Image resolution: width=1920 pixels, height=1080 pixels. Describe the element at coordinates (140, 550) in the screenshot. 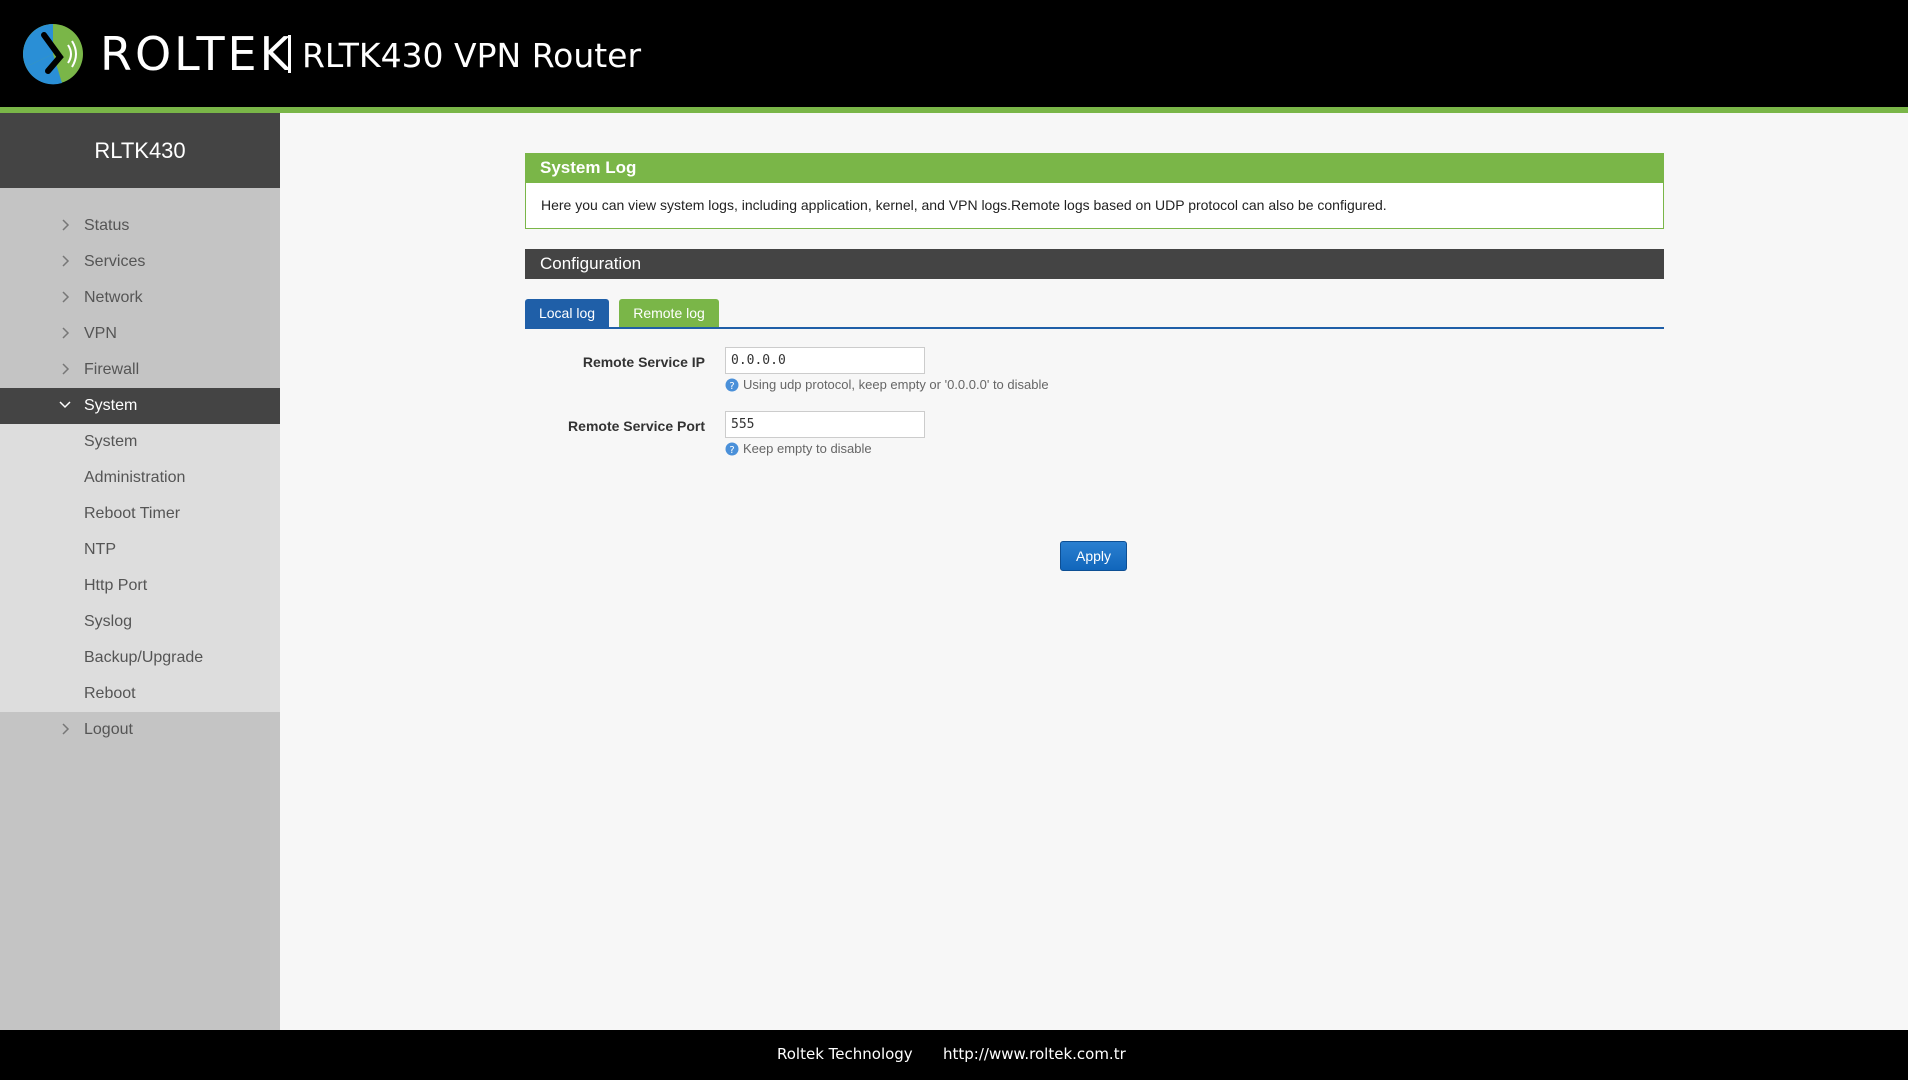

I see `subnav-item-ntp: NTP` at that location.